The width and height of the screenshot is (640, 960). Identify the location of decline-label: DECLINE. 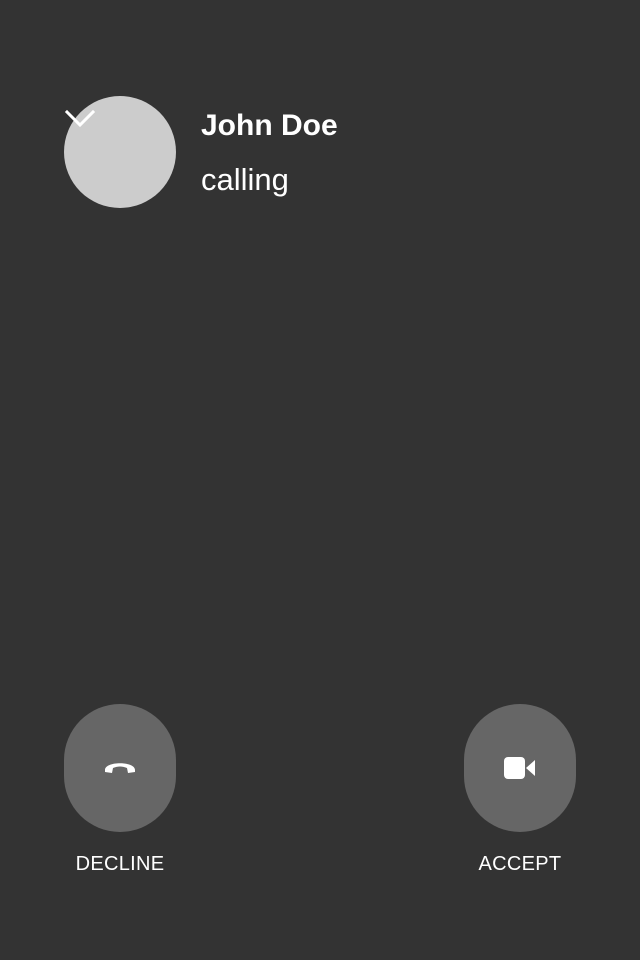
(120, 864).